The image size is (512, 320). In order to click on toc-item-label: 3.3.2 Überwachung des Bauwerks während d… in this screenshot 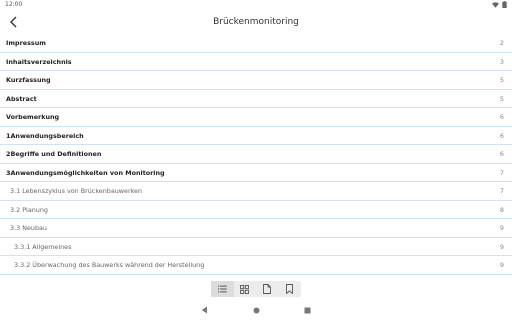, I will do `click(109, 265)`.